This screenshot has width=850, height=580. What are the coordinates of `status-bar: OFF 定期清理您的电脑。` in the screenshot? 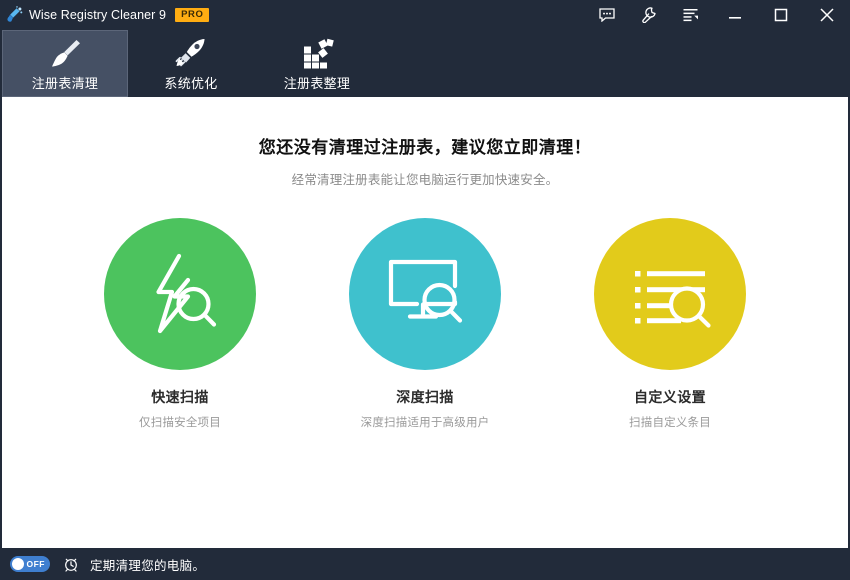 It's located at (425, 564).